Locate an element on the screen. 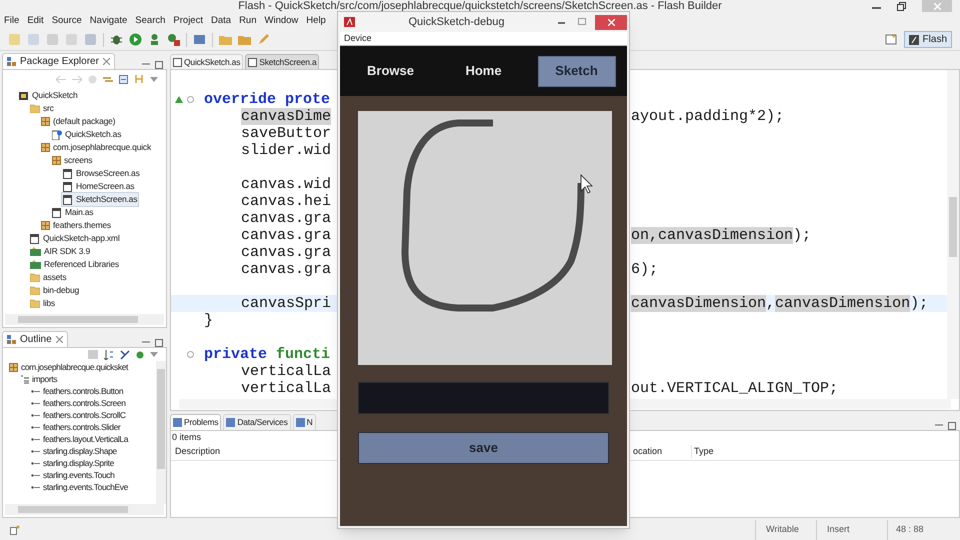 The height and width of the screenshot is (540, 960). panel-tab: Outline is located at coordinates (35, 339).